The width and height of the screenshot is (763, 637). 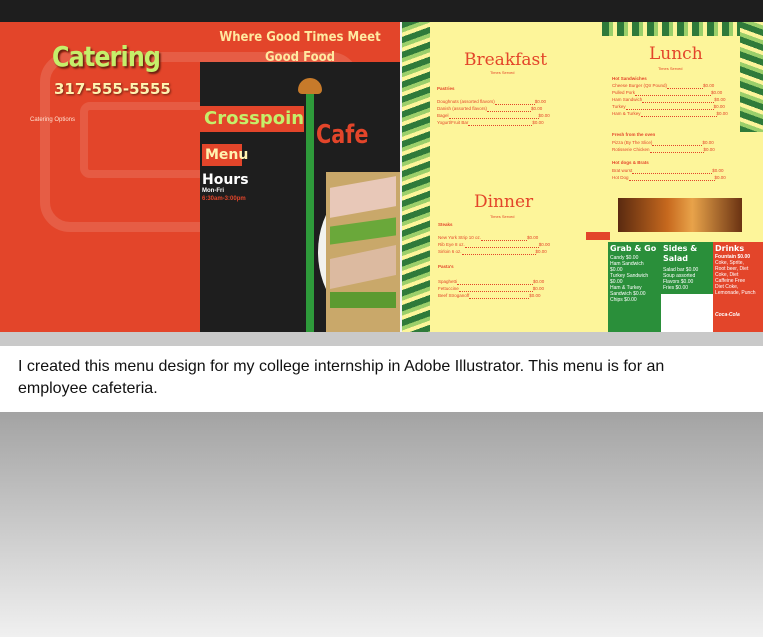 What do you see at coordinates (342, 135) in the screenshot?
I see `brand-cafe: Cafe` at bounding box center [342, 135].